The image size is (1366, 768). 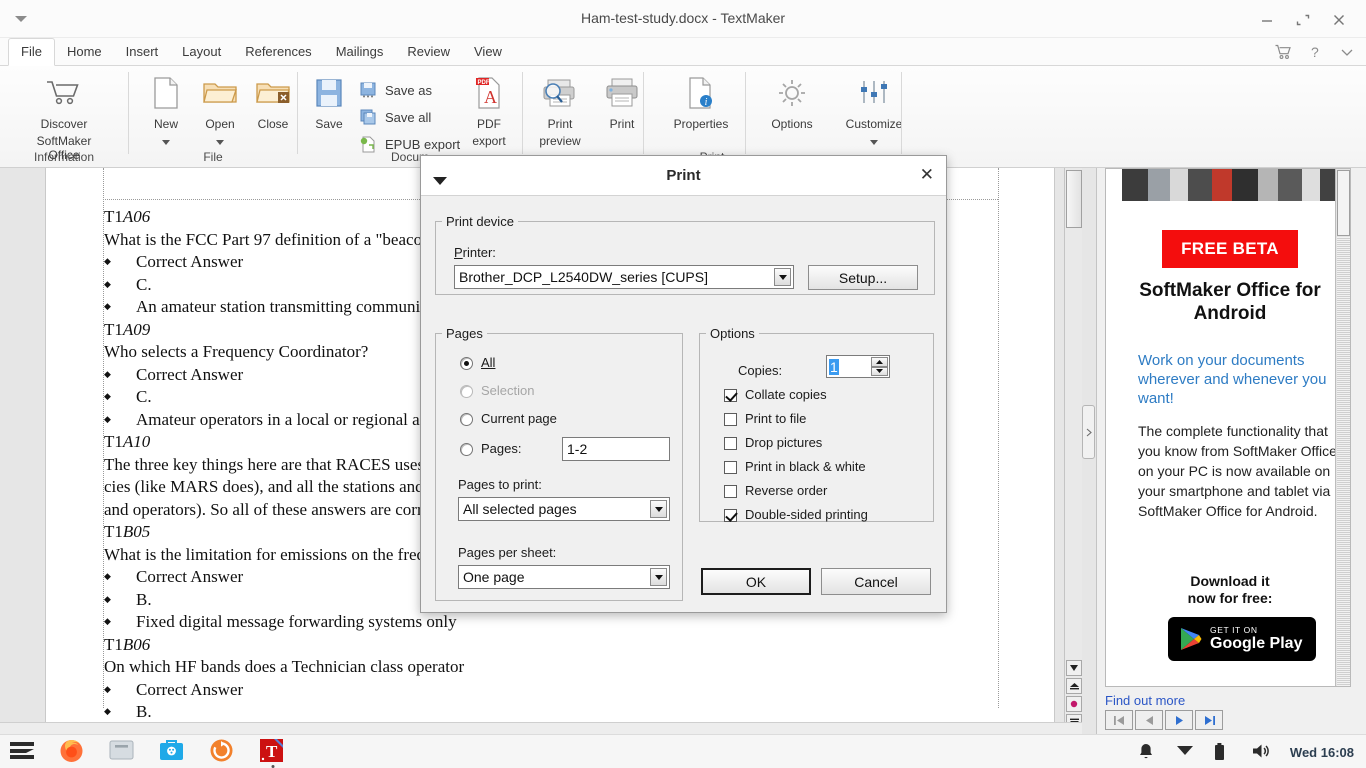 I want to click on radio-current-page, so click(x=466, y=419).